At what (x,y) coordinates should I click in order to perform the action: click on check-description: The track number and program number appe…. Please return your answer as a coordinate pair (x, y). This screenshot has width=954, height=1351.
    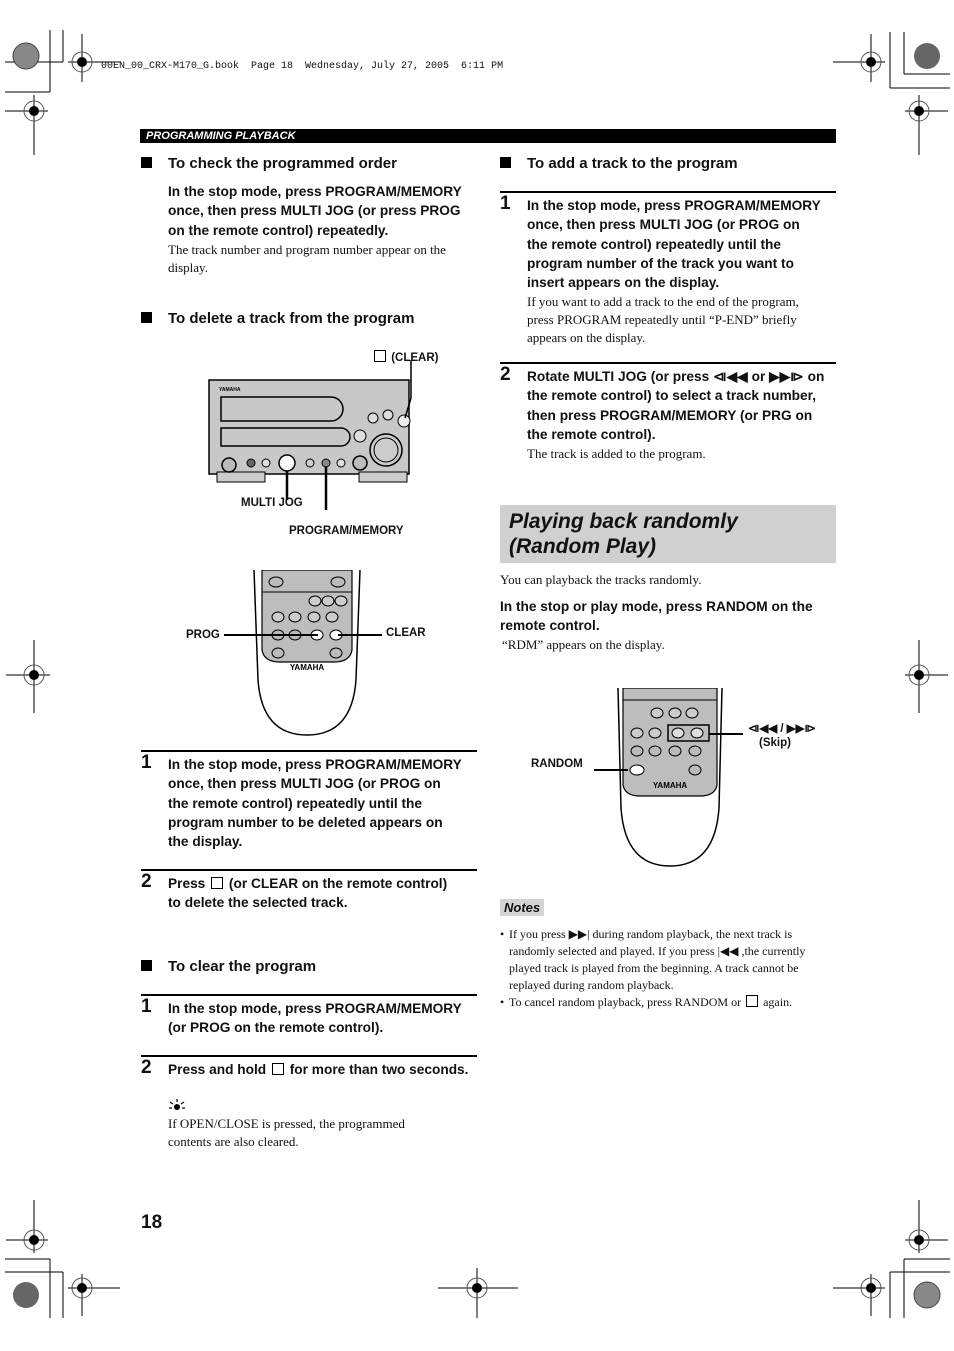
    Looking at the image, I should click on (307, 258).